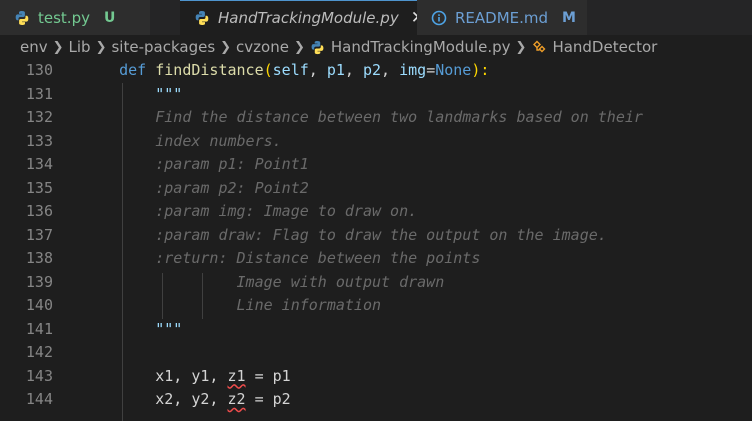 The width and height of the screenshot is (752, 421). Describe the element at coordinates (376, 142) in the screenshot. I see `code-line: 133 index numbers.` at that location.